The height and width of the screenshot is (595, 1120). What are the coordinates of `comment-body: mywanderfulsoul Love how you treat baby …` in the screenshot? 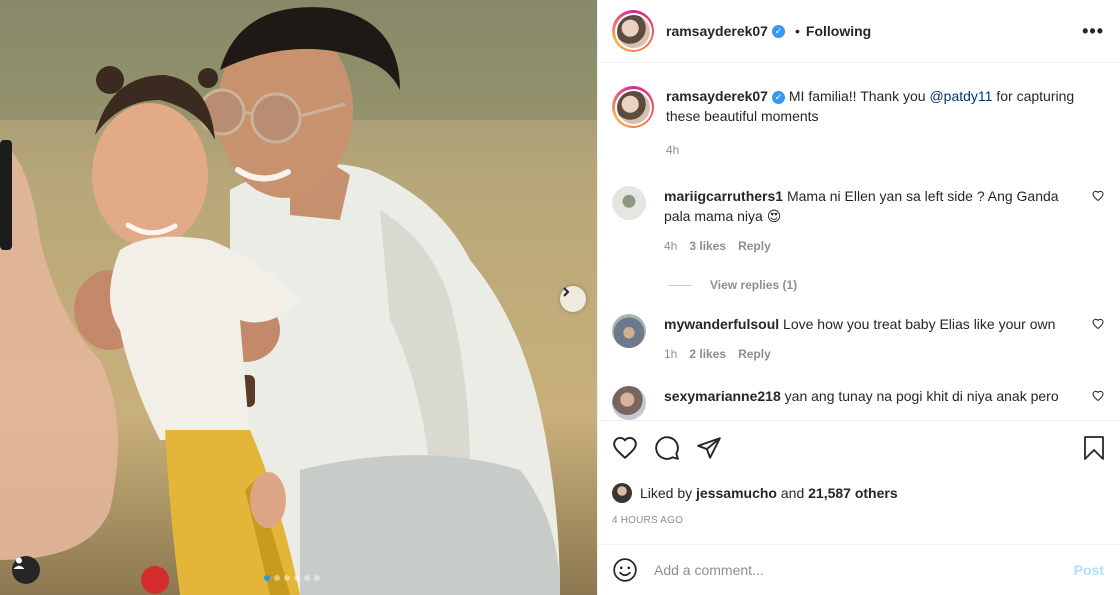 It's located at (871, 339).